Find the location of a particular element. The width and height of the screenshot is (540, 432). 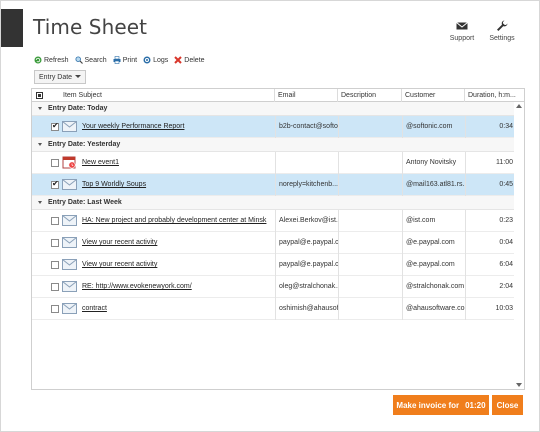

group-label: Entry Date: Today is located at coordinates (78, 108).